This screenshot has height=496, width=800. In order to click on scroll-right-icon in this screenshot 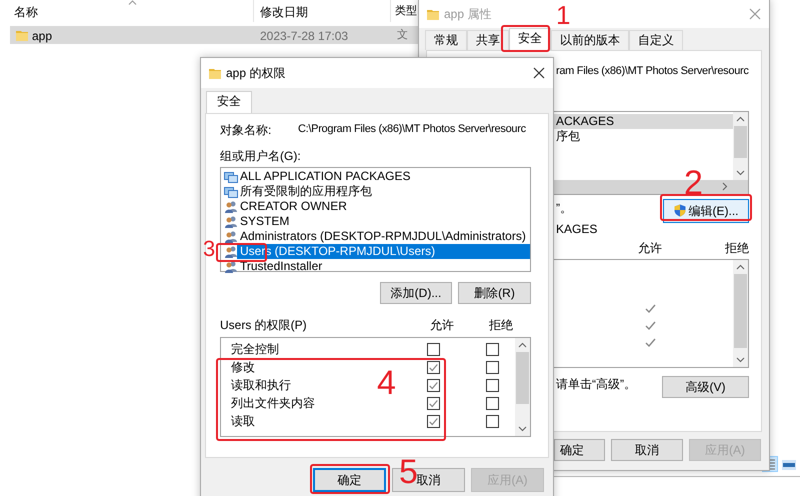, I will do `click(725, 186)`.